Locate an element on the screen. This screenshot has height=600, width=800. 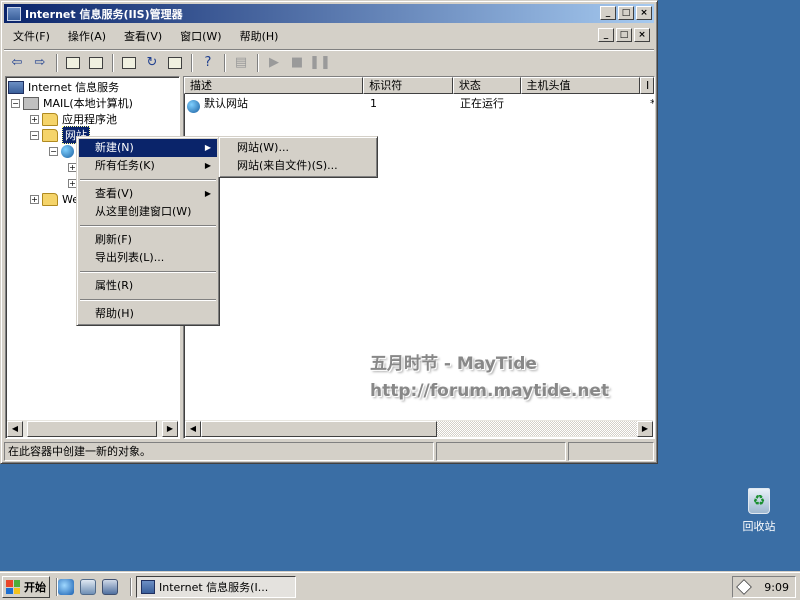
column-extra: I is located at coordinates (647, 85).